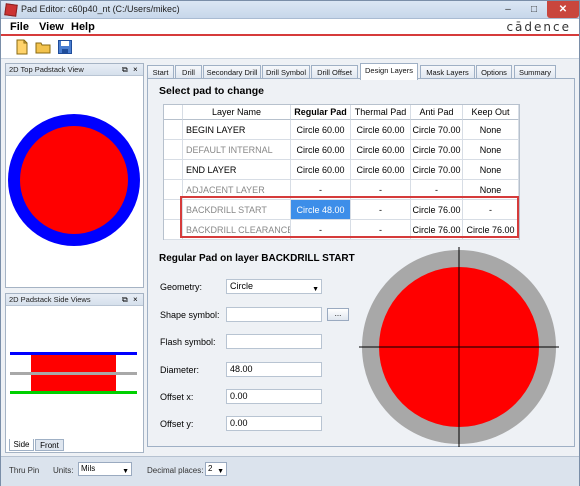  What do you see at coordinates (190, 315) in the screenshot?
I see `shape-symbol-label: Shape symbol:` at bounding box center [190, 315].